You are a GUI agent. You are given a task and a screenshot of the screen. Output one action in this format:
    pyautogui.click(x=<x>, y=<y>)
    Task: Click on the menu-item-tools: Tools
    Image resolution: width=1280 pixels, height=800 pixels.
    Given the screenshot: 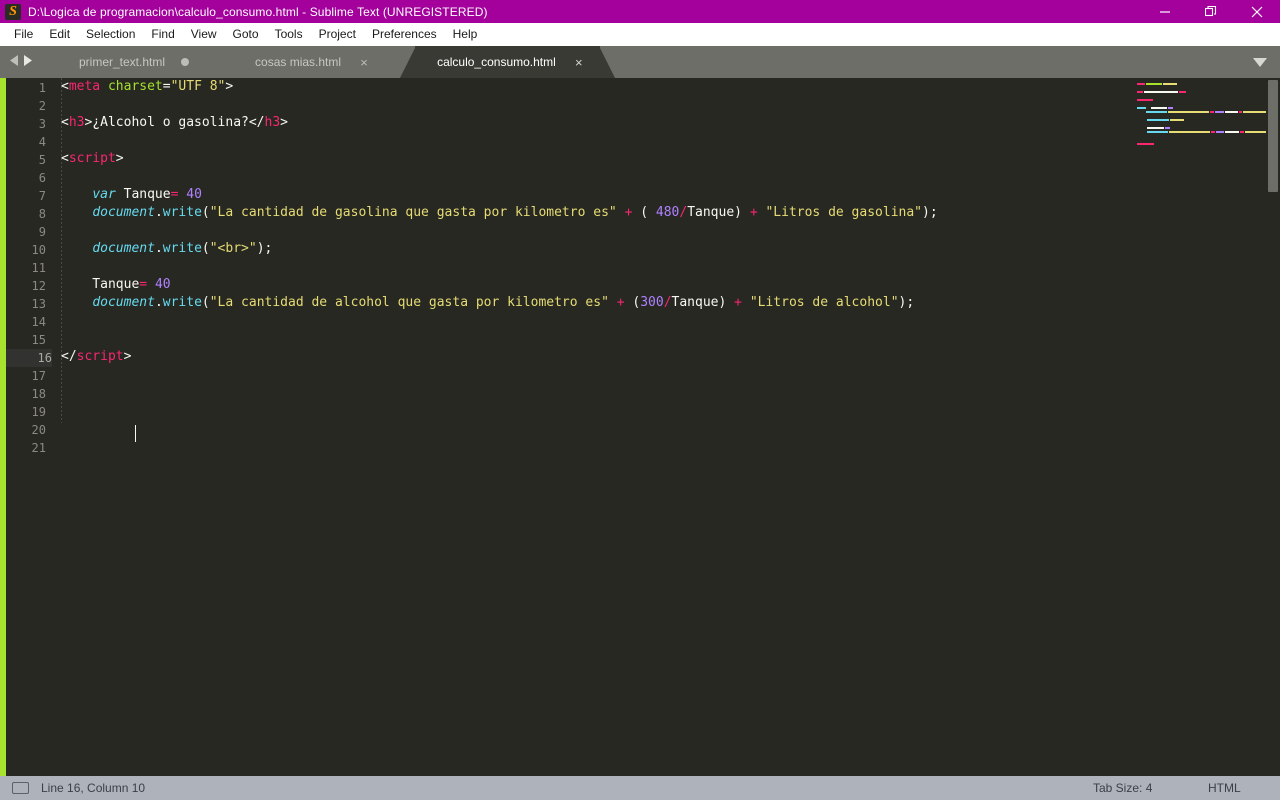 What is the action you would take?
    pyautogui.click(x=289, y=34)
    